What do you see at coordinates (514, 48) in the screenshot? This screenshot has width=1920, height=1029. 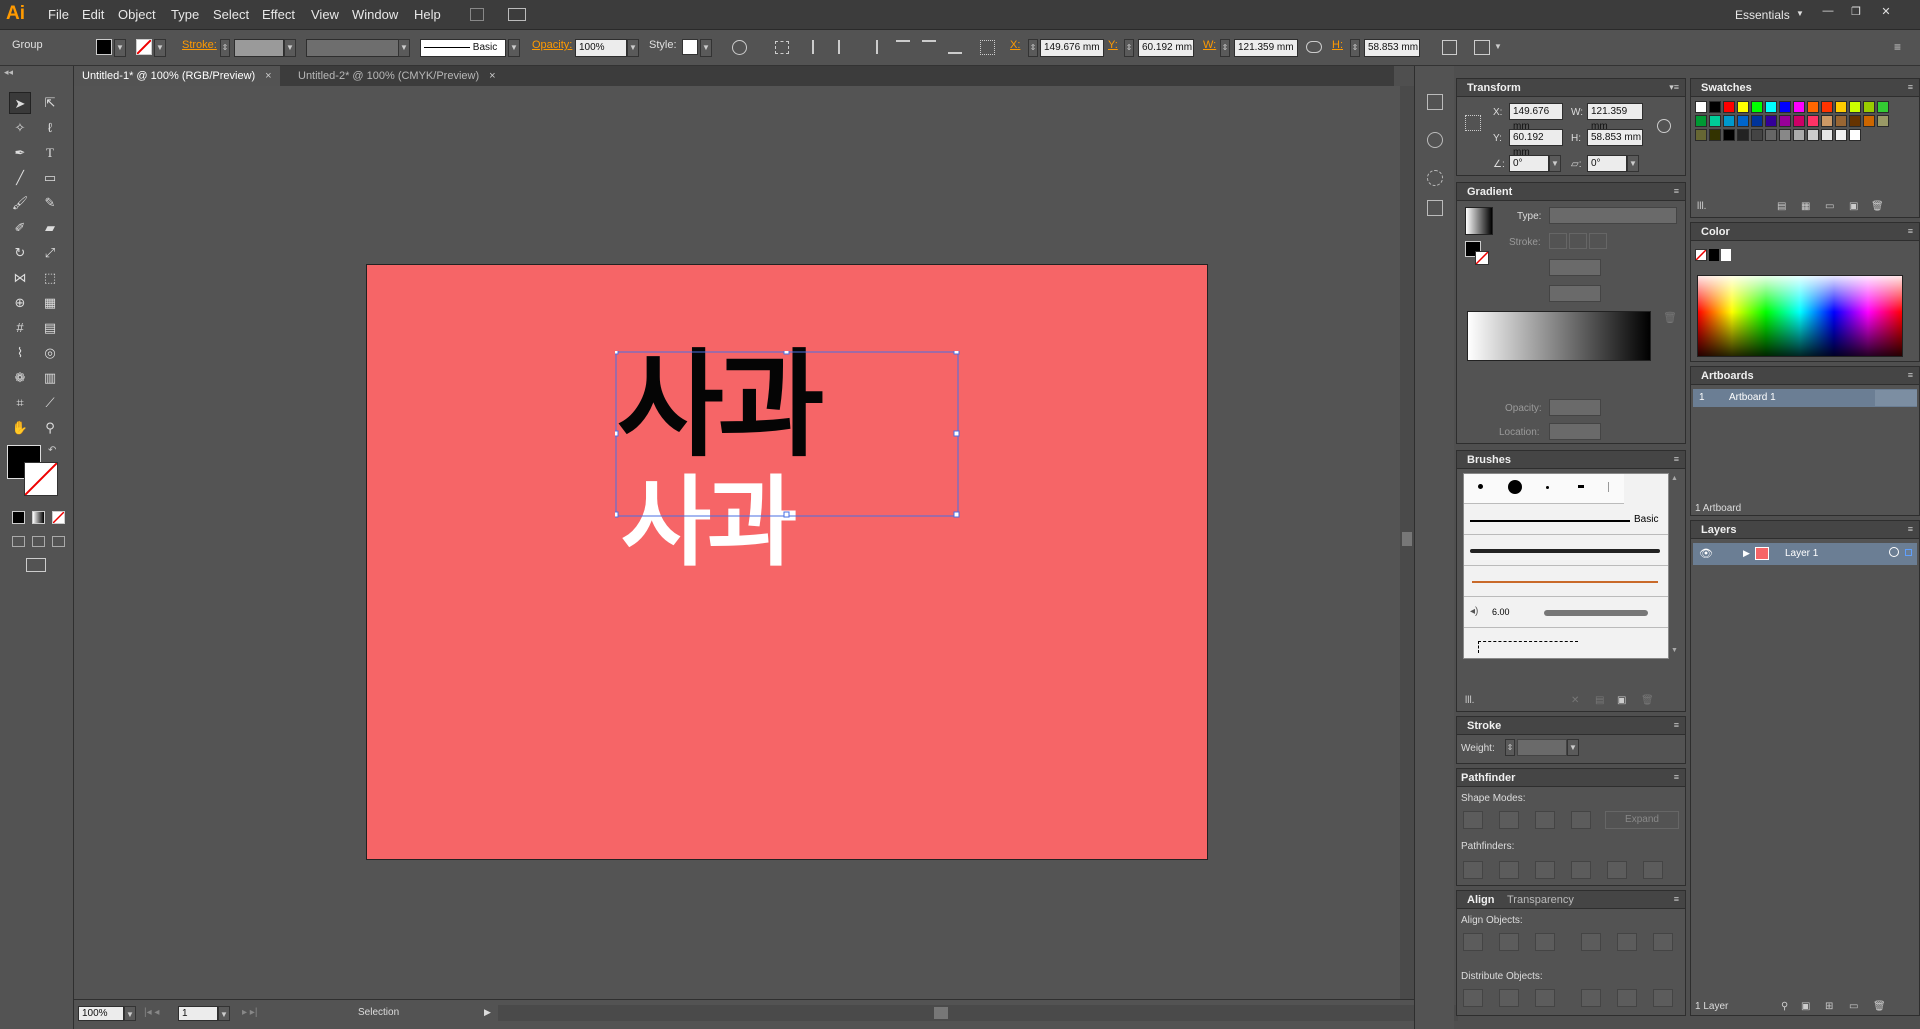 I see `brush-dropdown: ▼` at bounding box center [514, 48].